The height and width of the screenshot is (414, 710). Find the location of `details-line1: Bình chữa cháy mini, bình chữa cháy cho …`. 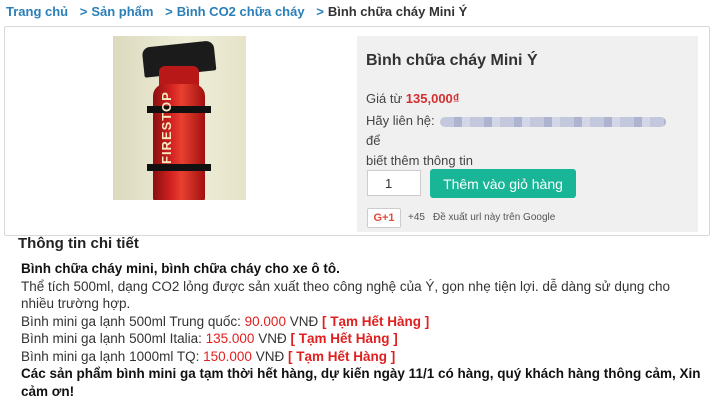

details-line1: Bình chữa cháy mini, bình chữa cháy cho … is located at coordinates (180, 268).